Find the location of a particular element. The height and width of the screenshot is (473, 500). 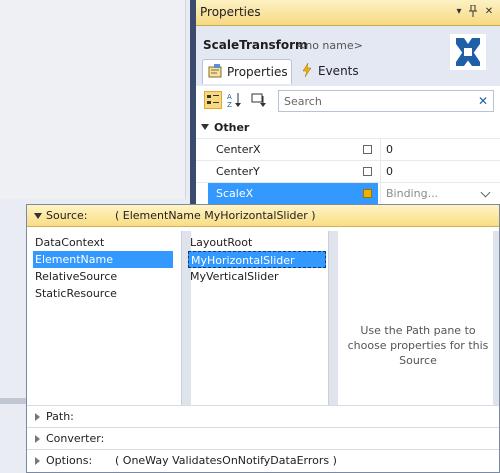

binding-marker-icon is located at coordinates (367, 193).